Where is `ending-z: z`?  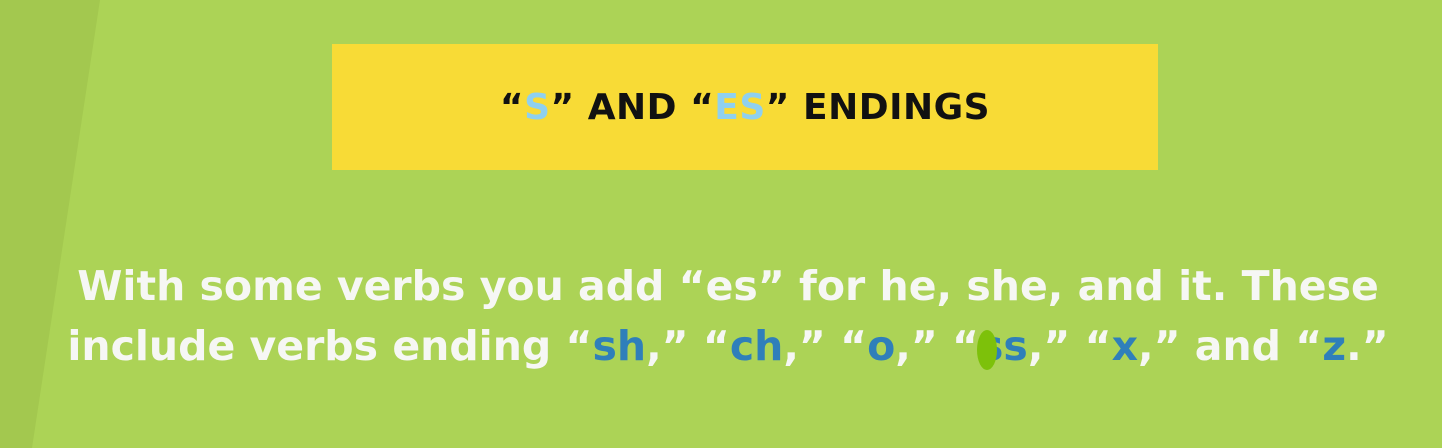 ending-z: z is located at coordinates (1334, 346).